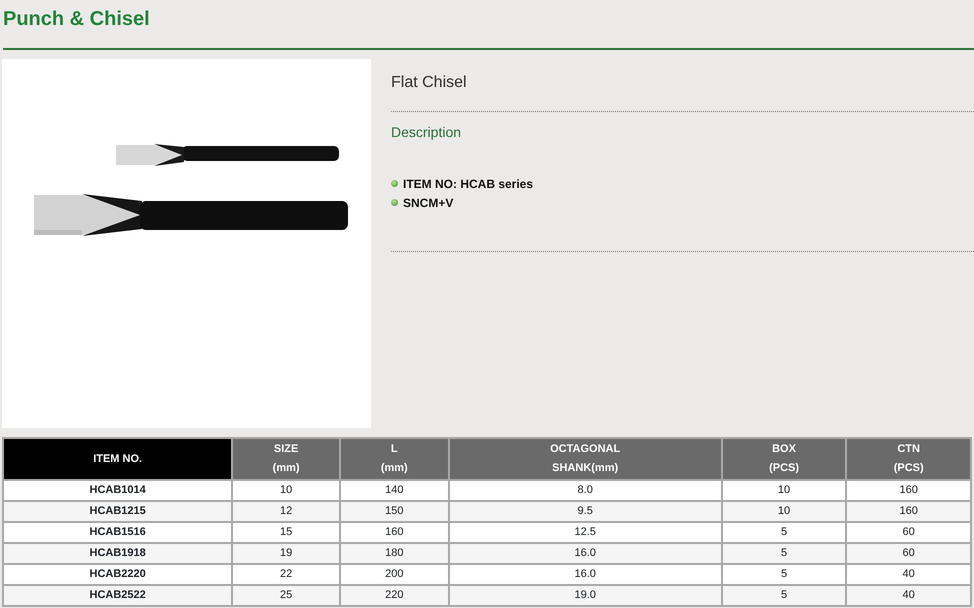 The height and width of the screenshot is (608, 974). Describe the element at coordinates (117, 511) in the screenshot. I see `table-cell: HCAB1215` at that location.